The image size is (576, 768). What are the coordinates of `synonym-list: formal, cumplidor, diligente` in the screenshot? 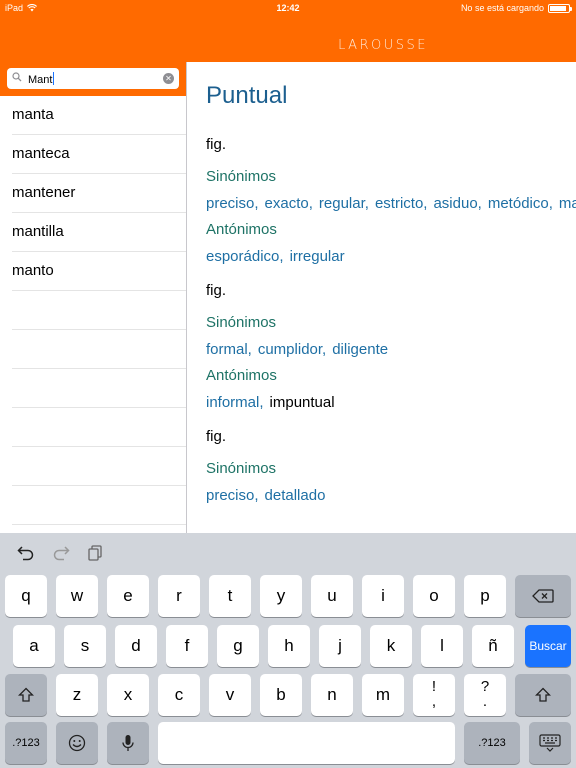 It's located at (388, 349).